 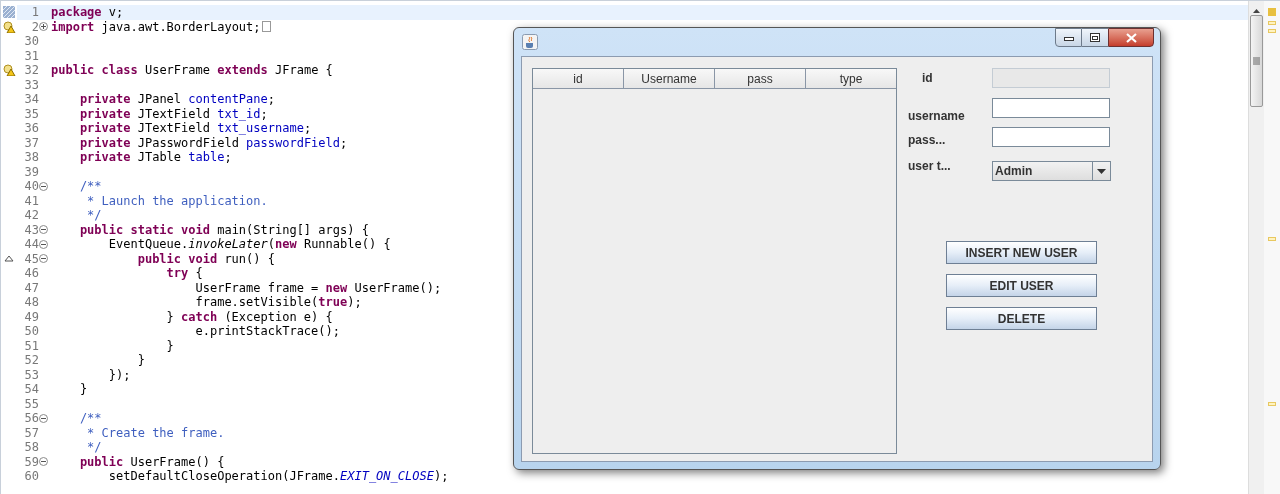 What do you see at coordinates (851, 78) in the screenshot?
I see `column-header: type` at bounding box center [851, 78].